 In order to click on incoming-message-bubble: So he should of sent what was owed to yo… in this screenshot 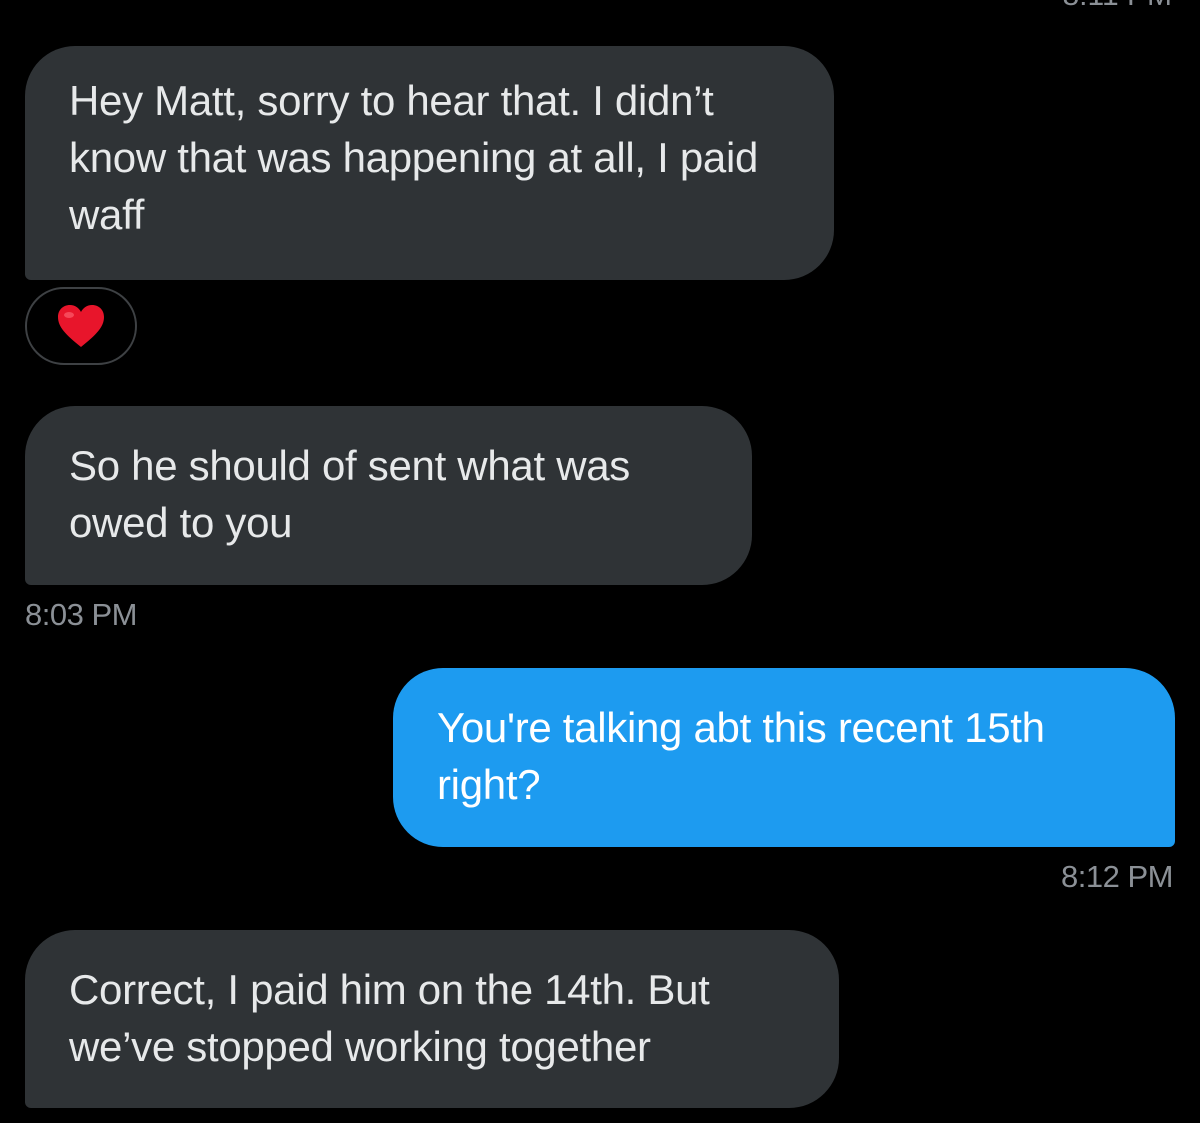, I will do `click(388, 495)`.